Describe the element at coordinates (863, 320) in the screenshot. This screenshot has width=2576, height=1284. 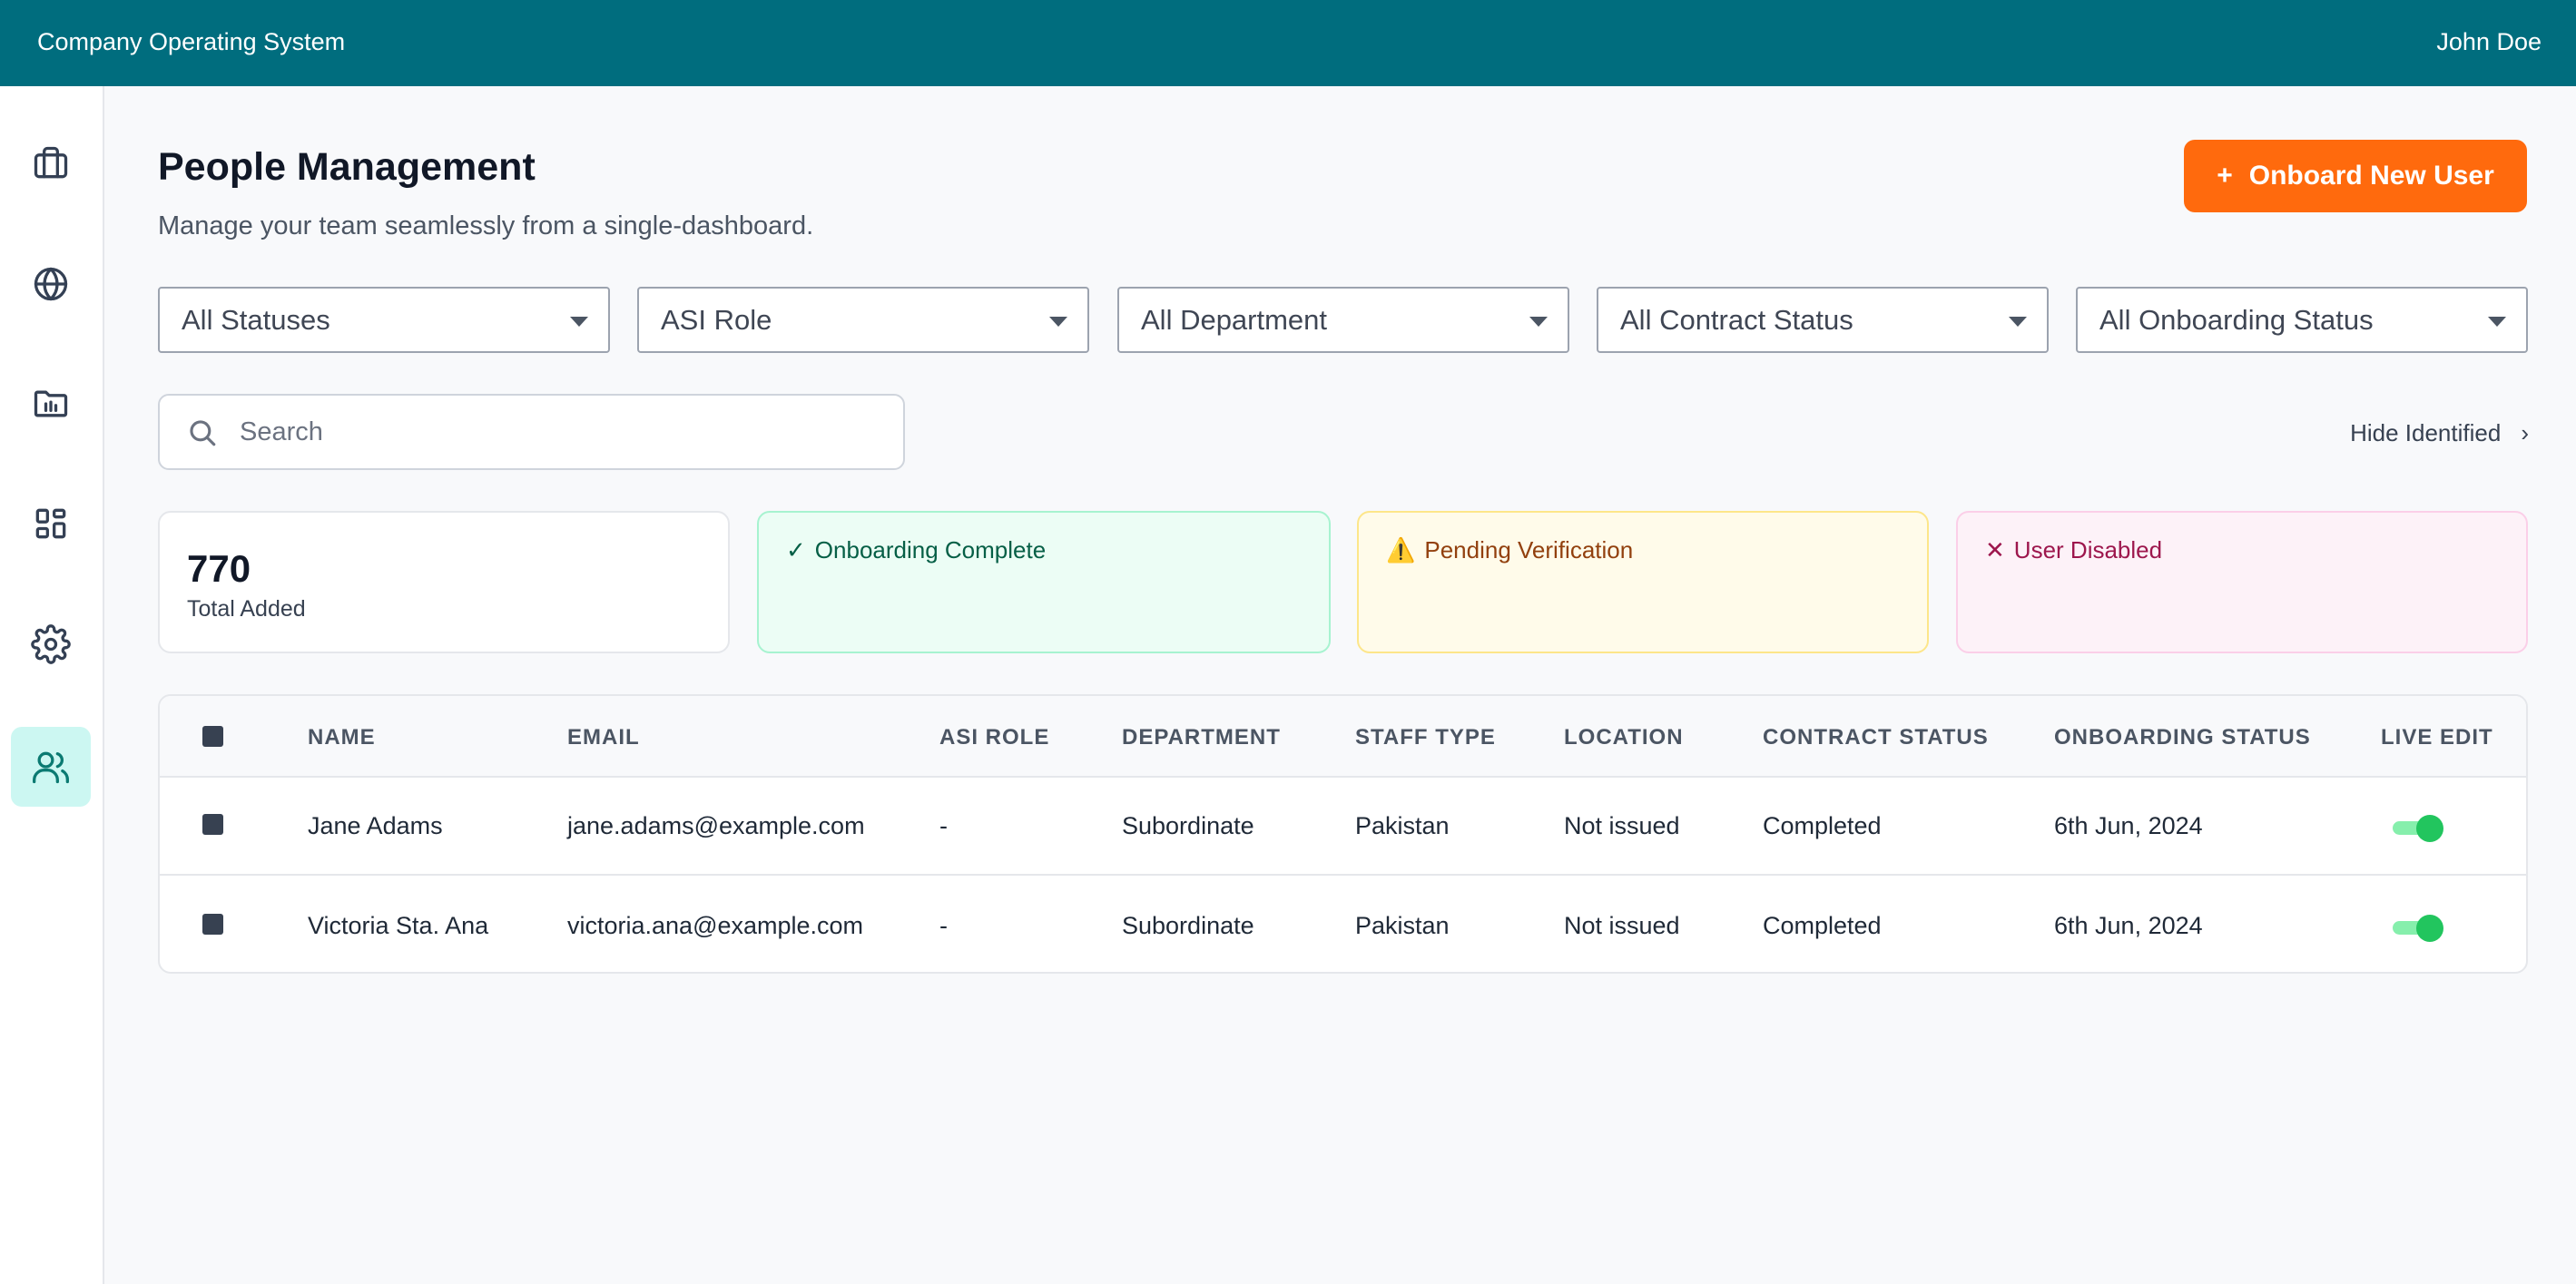
I see `asi-role-filter: ASI Role` at that location.